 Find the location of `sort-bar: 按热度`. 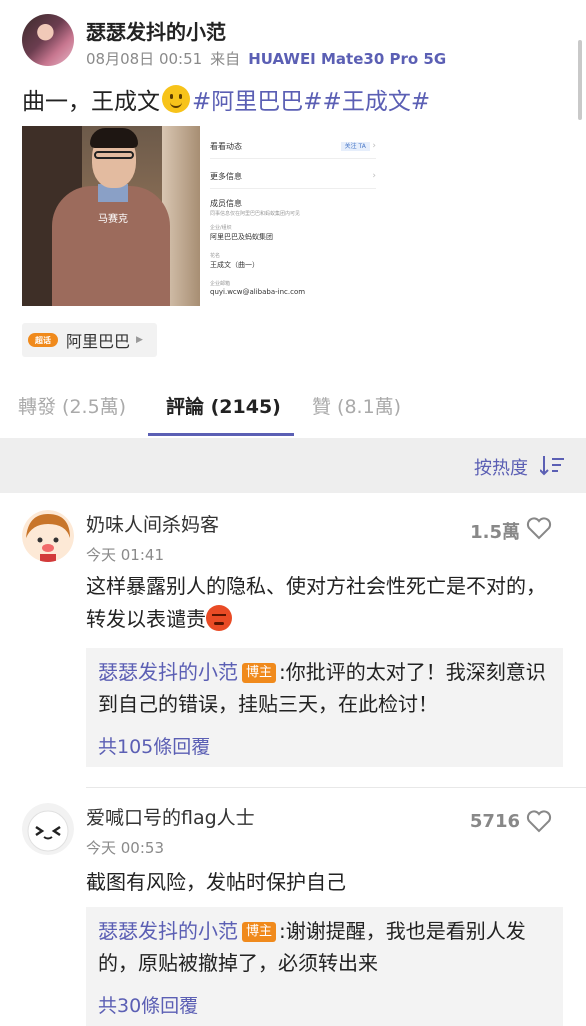

sort-bar: 按热度 is located at coordinates (293, 465).